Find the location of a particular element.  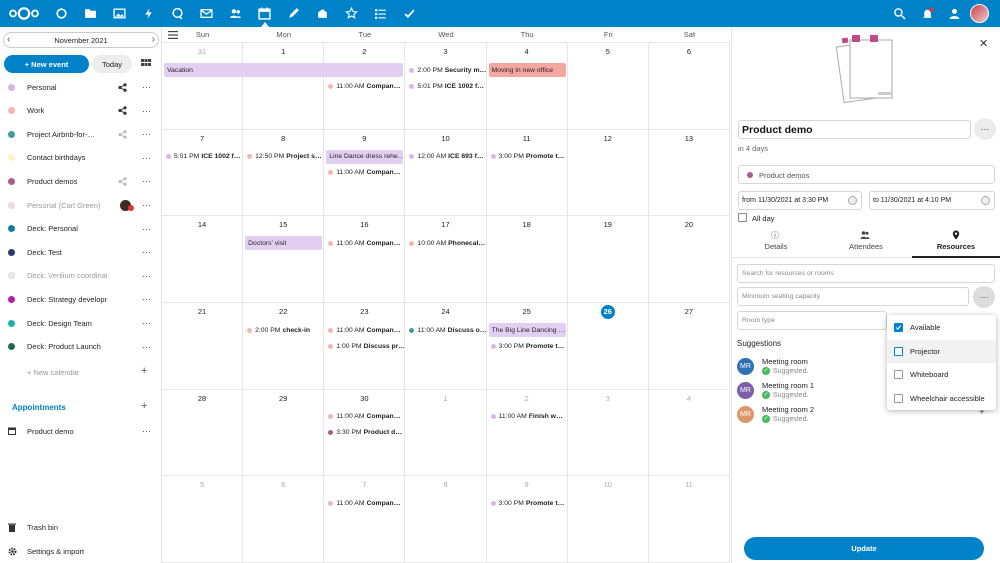

day-cell: 18 is located at coordinates (527, 259).